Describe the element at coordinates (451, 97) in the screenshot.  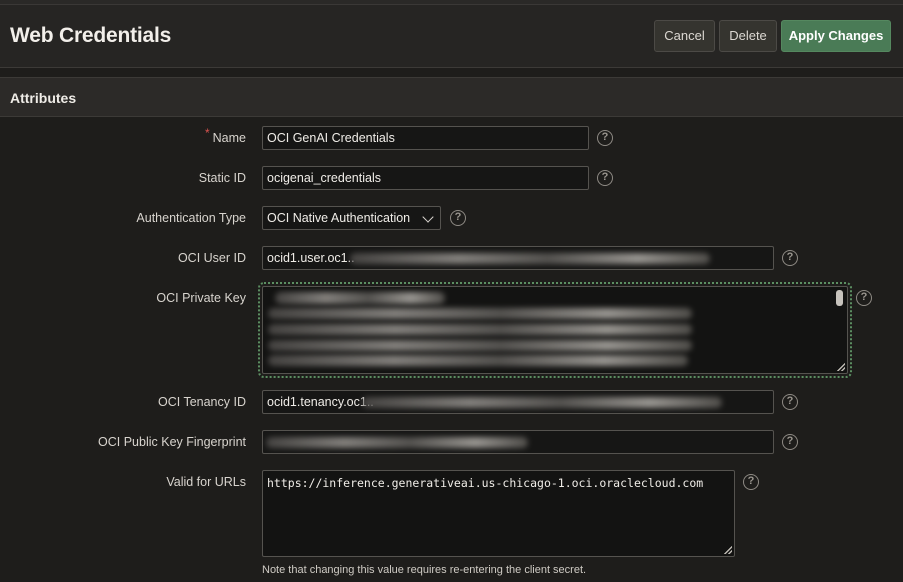
I see `attributes-region-header: Attributes` at that location.